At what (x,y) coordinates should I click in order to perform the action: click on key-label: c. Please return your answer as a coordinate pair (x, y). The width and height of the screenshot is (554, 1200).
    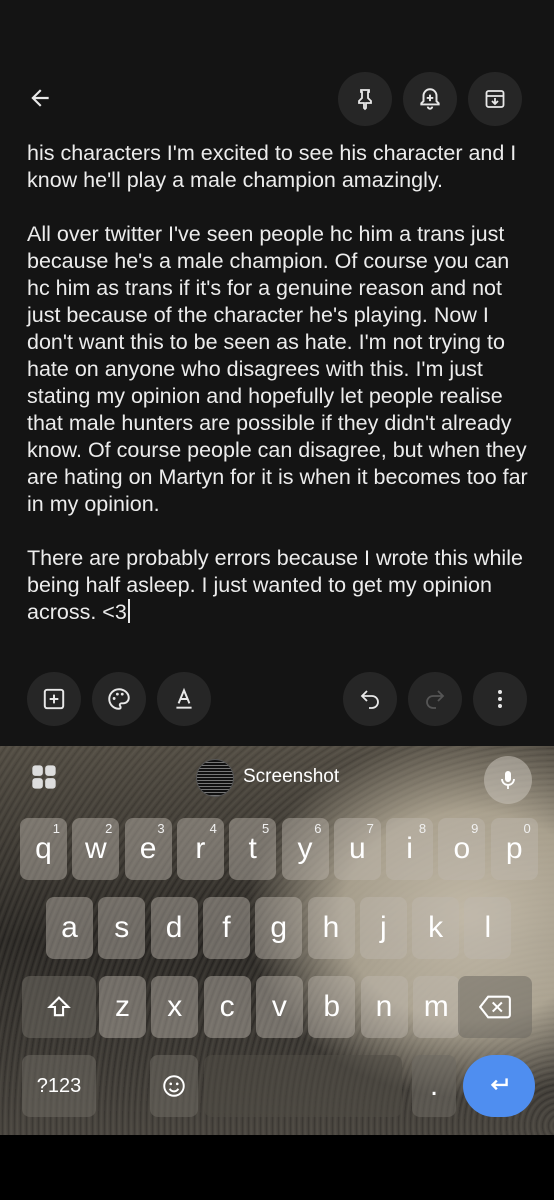
    Looking at the image, I should click on (227, 1006).